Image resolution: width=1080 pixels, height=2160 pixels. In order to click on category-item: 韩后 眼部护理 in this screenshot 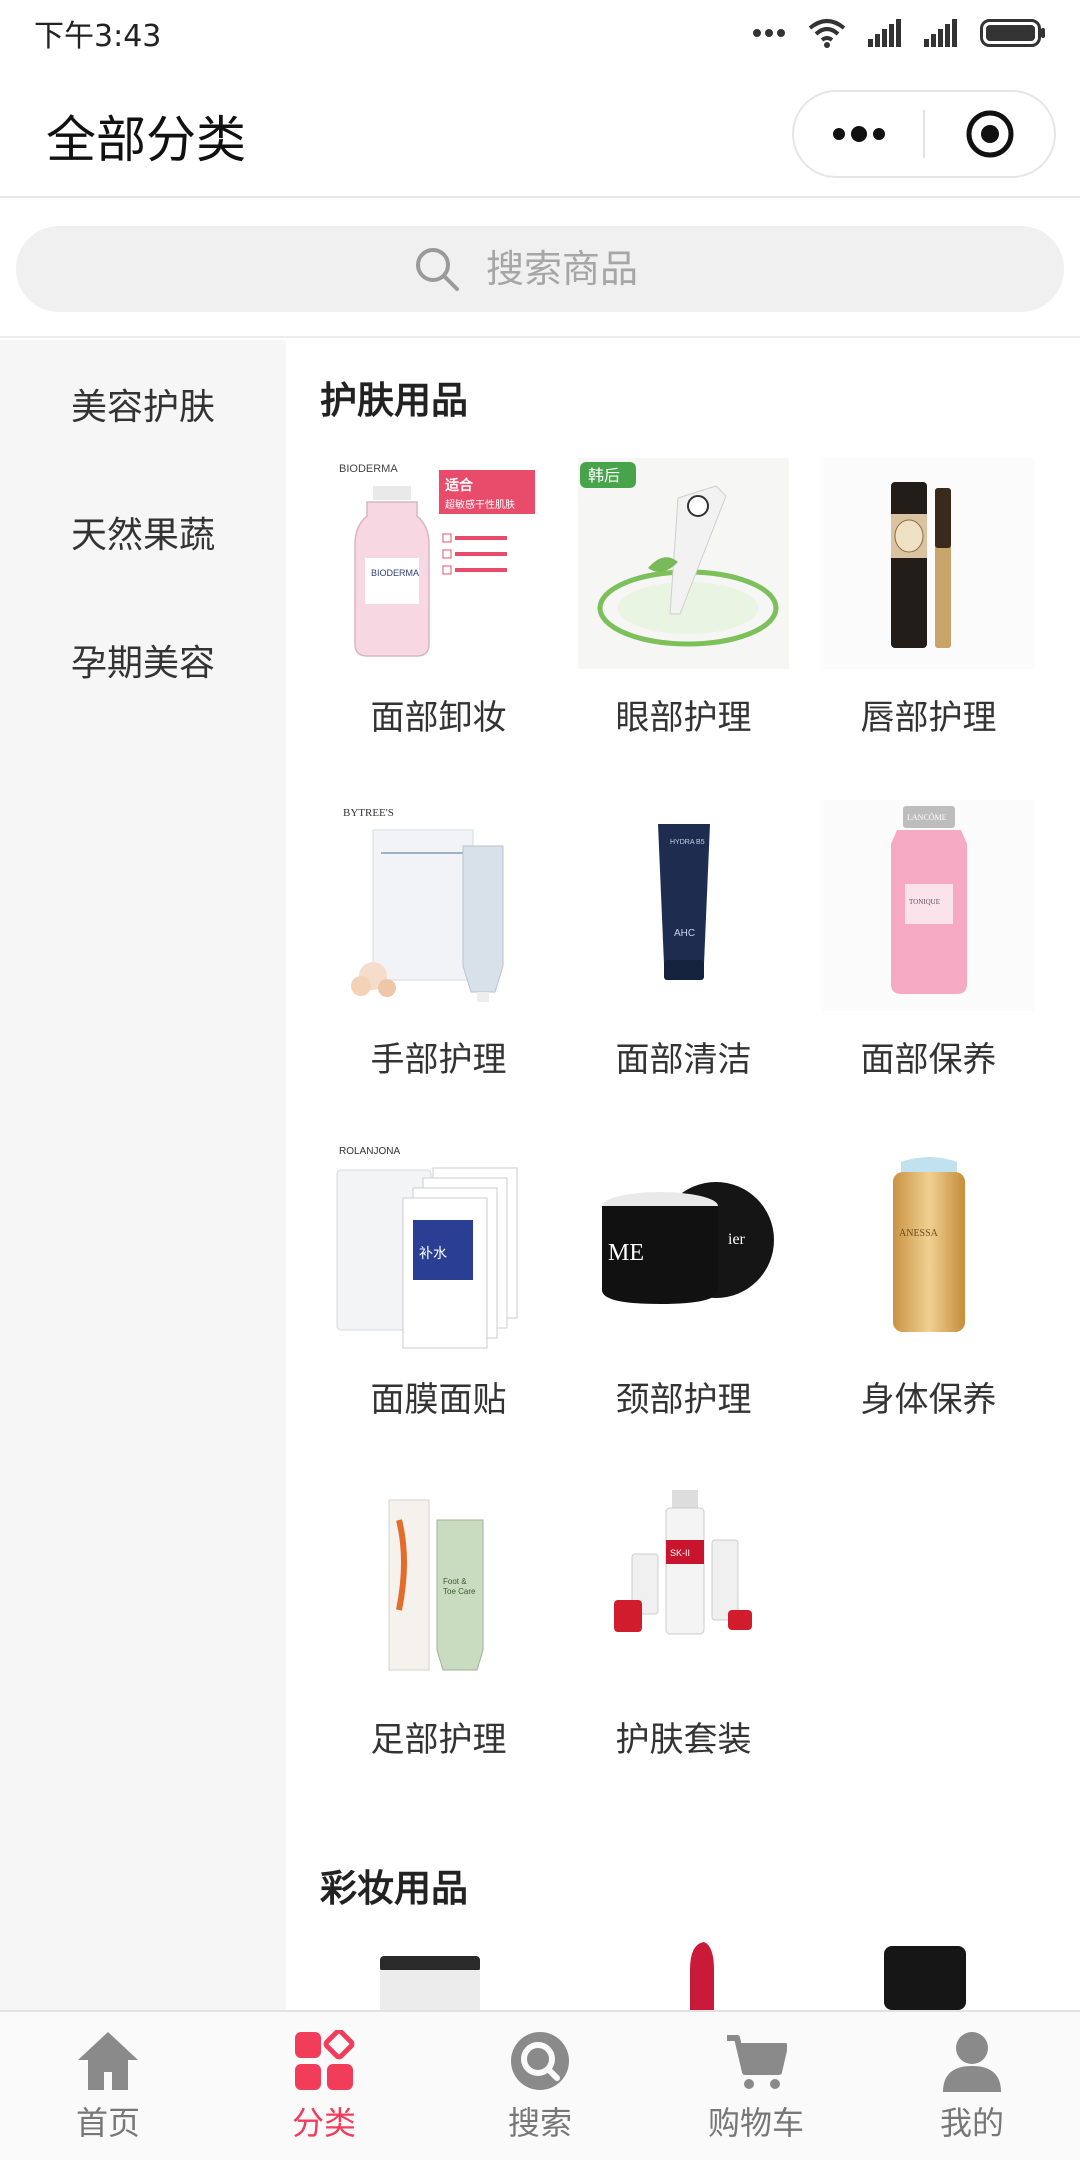, I will do `click(683, 613)`.